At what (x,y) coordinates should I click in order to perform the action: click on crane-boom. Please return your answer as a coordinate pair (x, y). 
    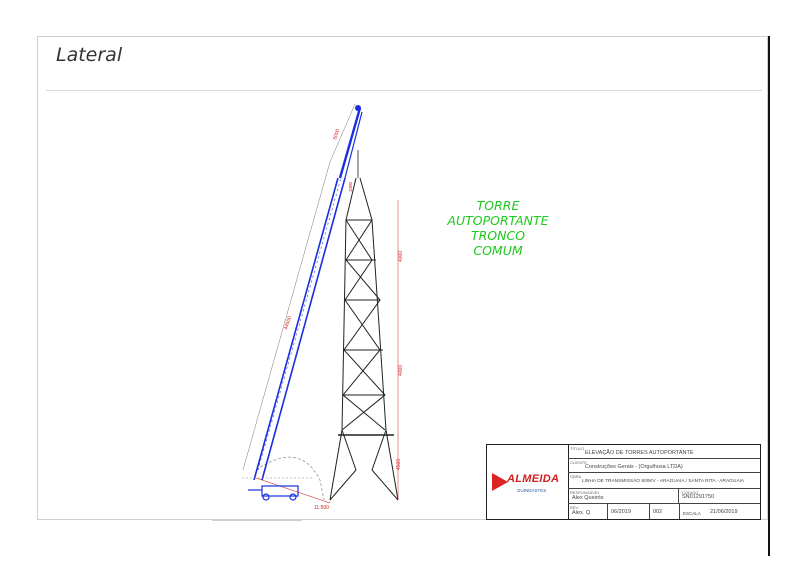
    Looking at the image, I should click on (308, 294).